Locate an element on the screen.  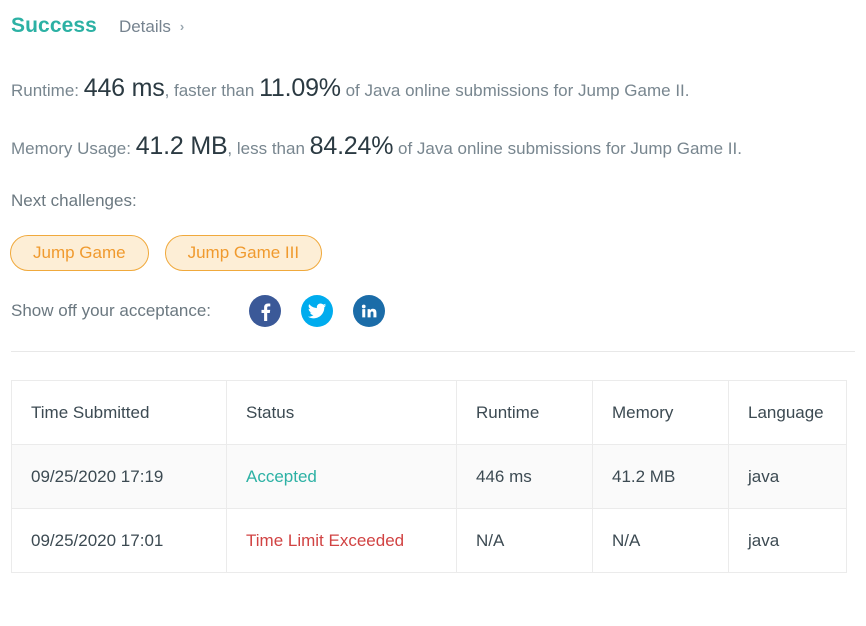
status-badge-time-limit-exceeded: Time Limit Exceeded is located at coordinates (325, 540).